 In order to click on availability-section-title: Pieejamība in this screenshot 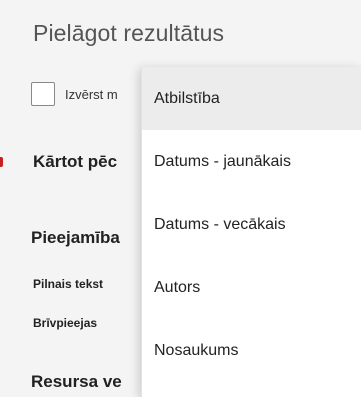, I will do `click(75, 238)`.